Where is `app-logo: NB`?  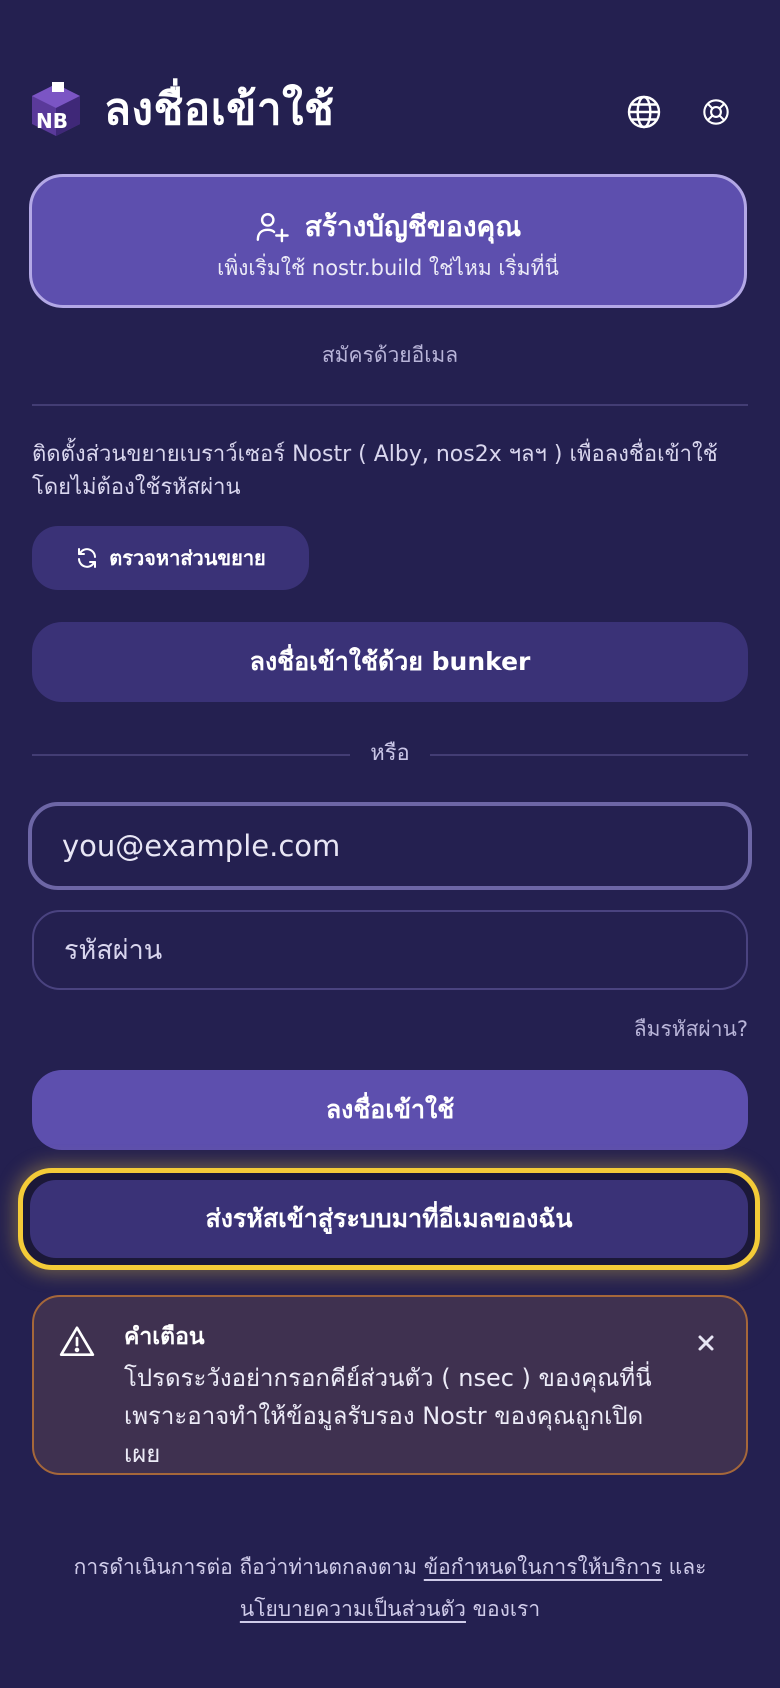 app-logo: NB is located at coordinates (56, 110).